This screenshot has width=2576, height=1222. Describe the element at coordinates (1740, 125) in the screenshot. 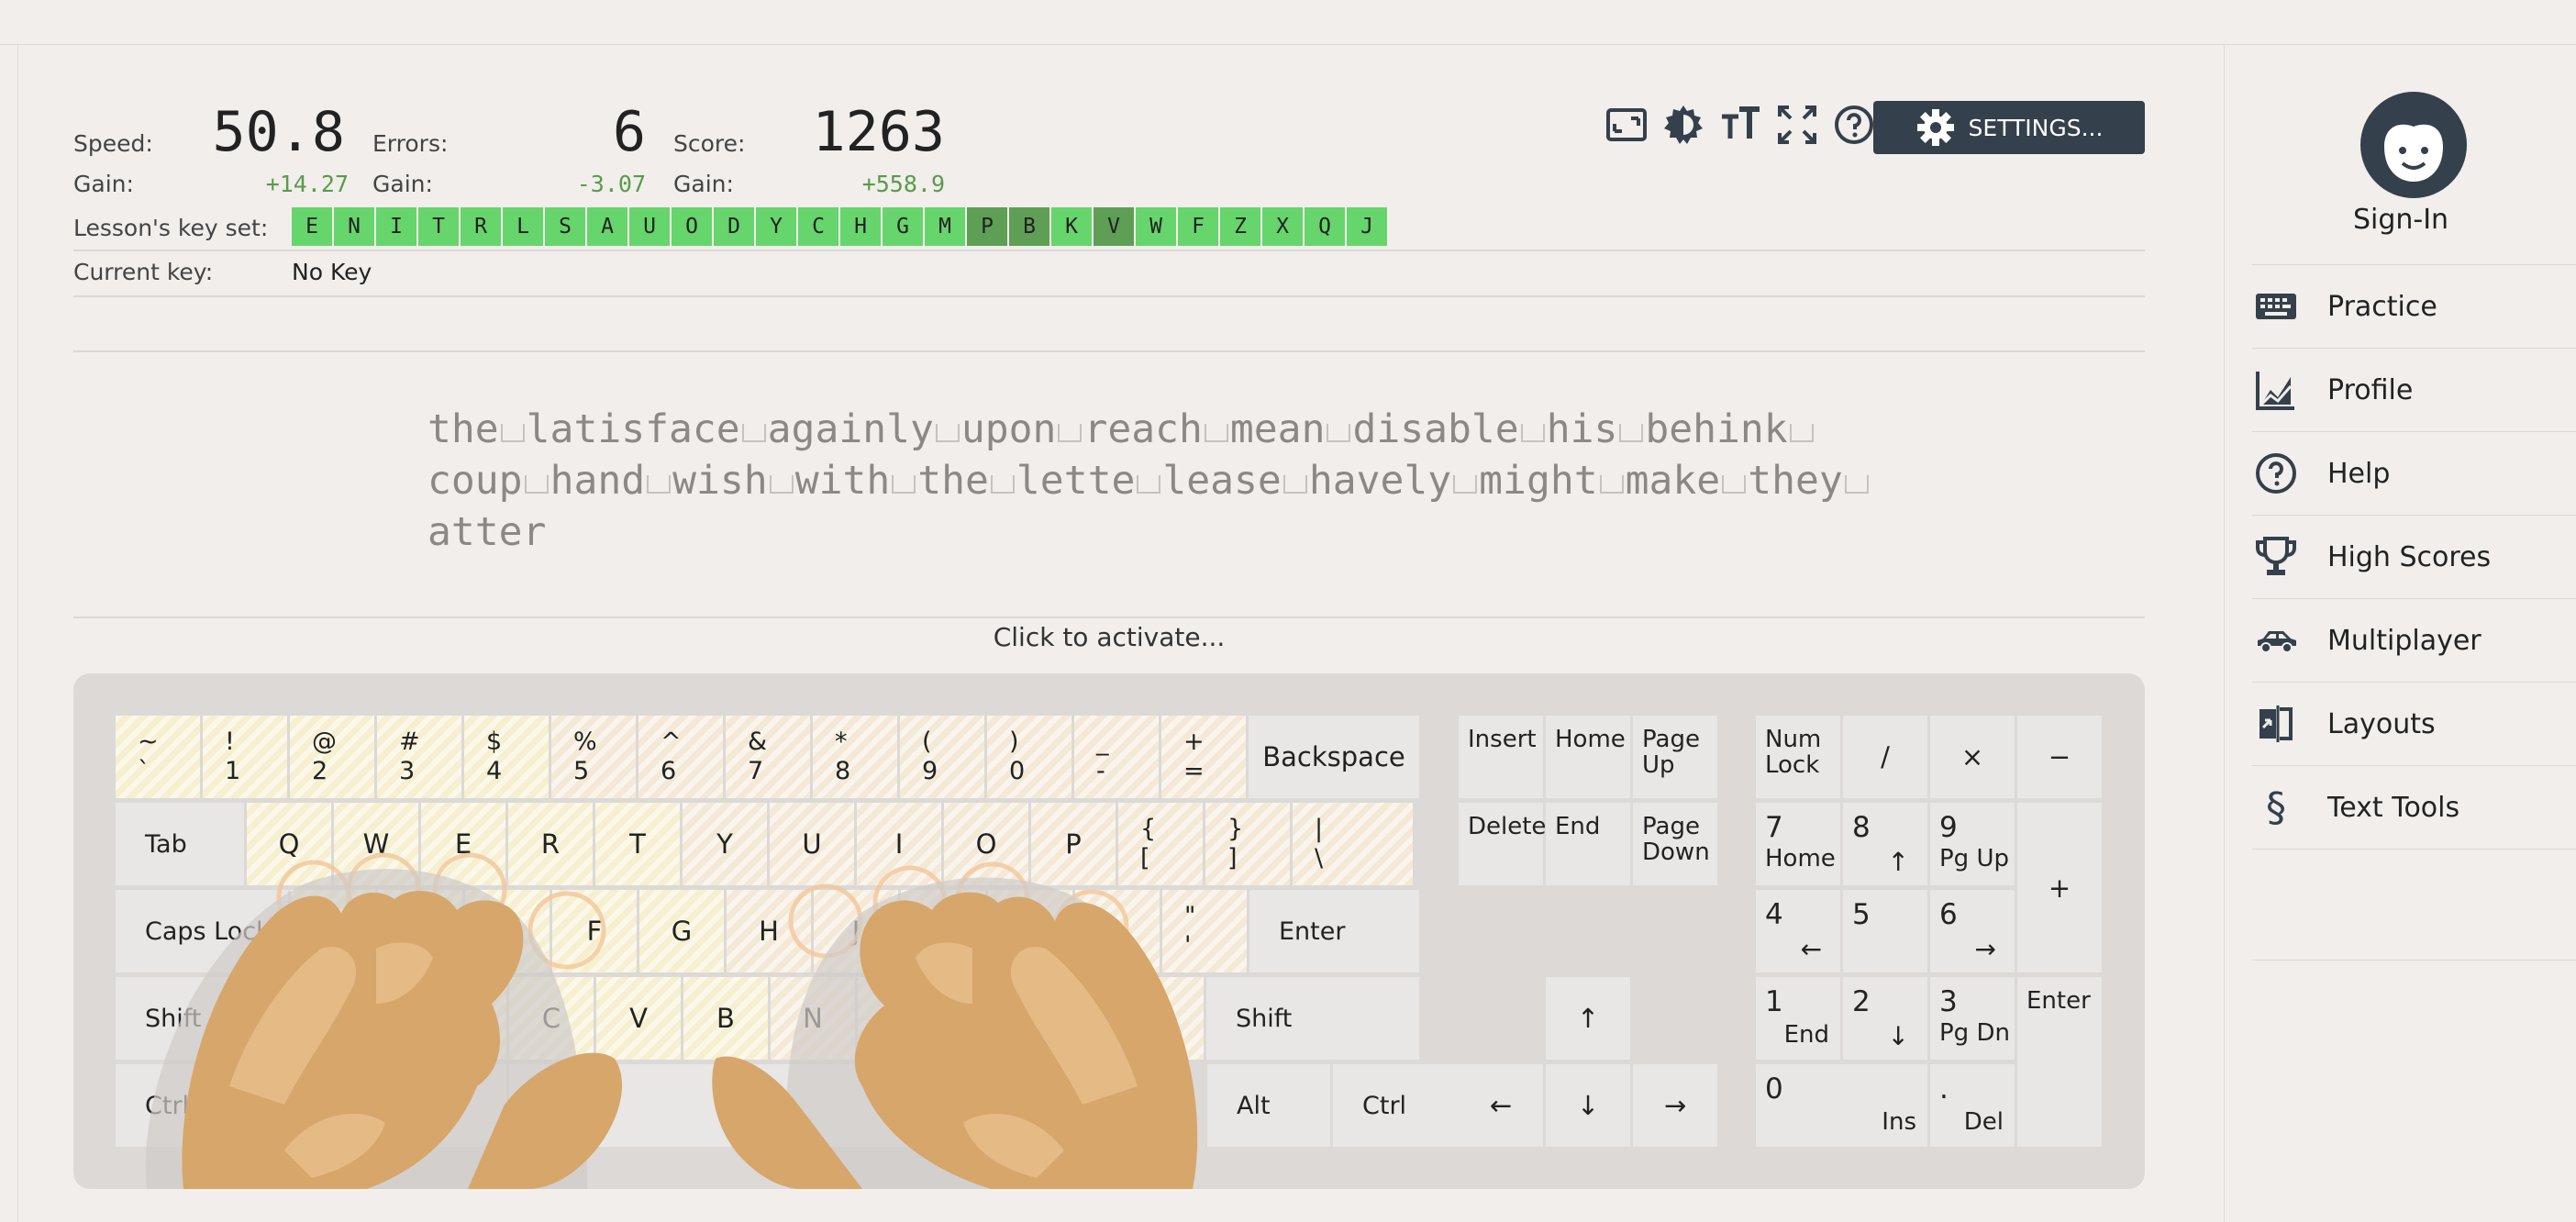

I see `font-size-icon` at that location.